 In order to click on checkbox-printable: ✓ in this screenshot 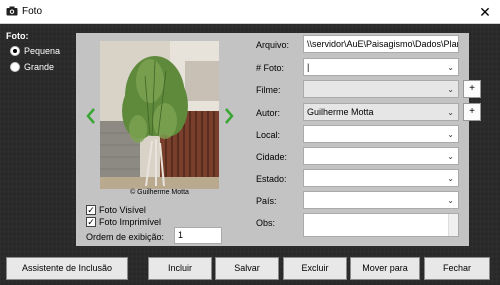, I will do `click(91, 222)`.